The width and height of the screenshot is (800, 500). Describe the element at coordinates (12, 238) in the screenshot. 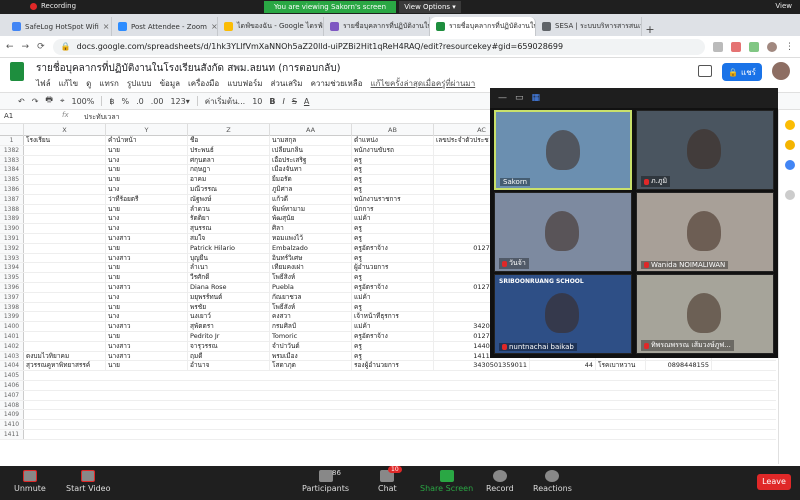

I see `row-number: 1391` at that location.